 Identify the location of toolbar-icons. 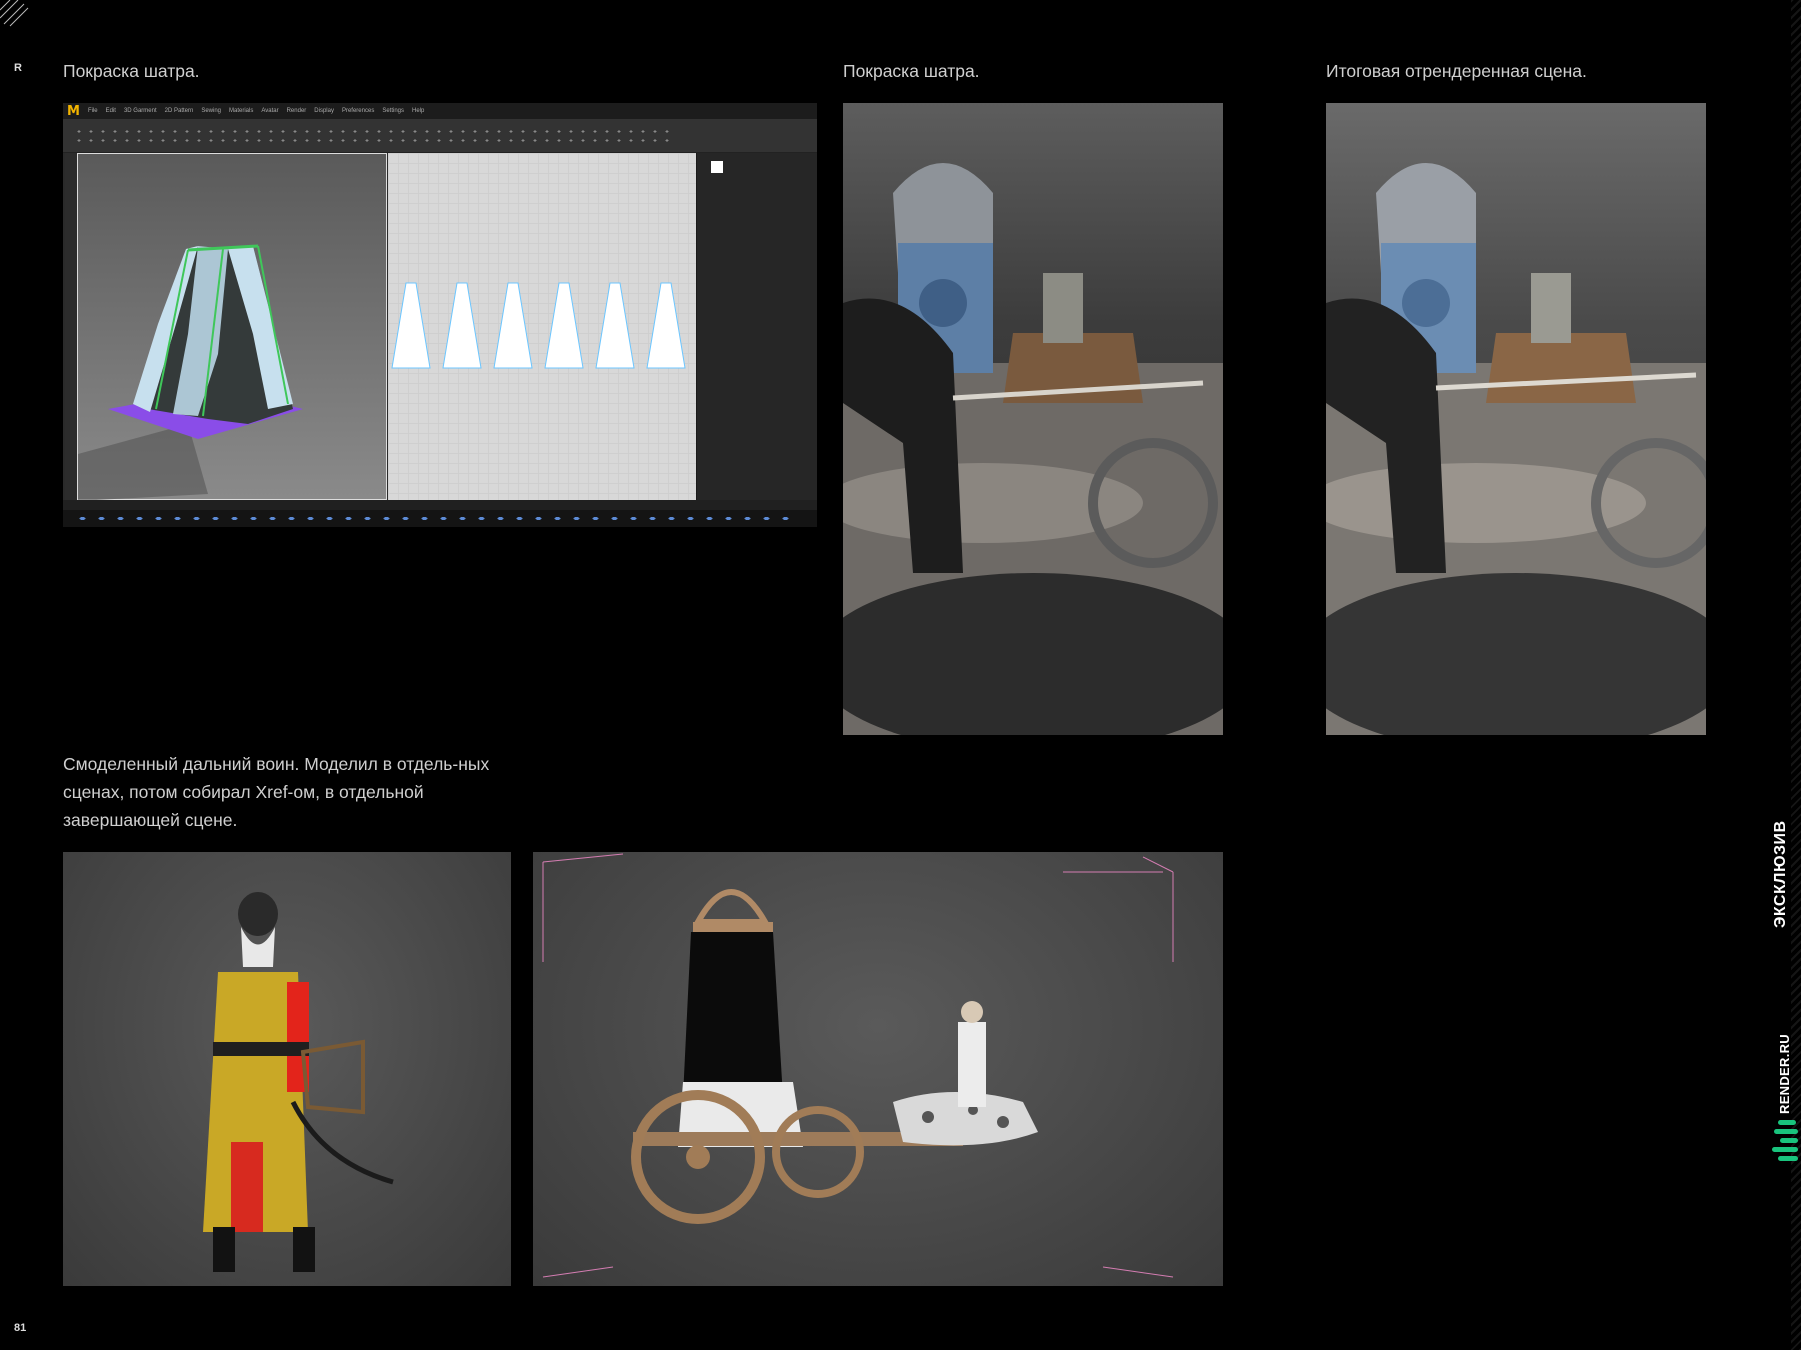
(373, 136).